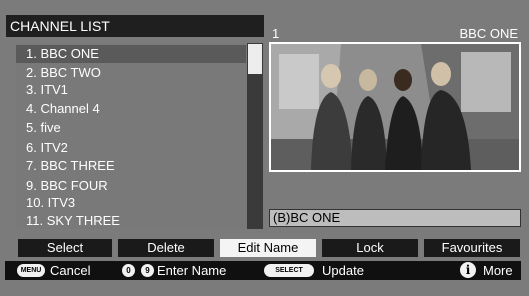 The image size is (529, 296). I want to click on channel-item-bbc-four: 9. BBC FOUR, so click(131, 186).